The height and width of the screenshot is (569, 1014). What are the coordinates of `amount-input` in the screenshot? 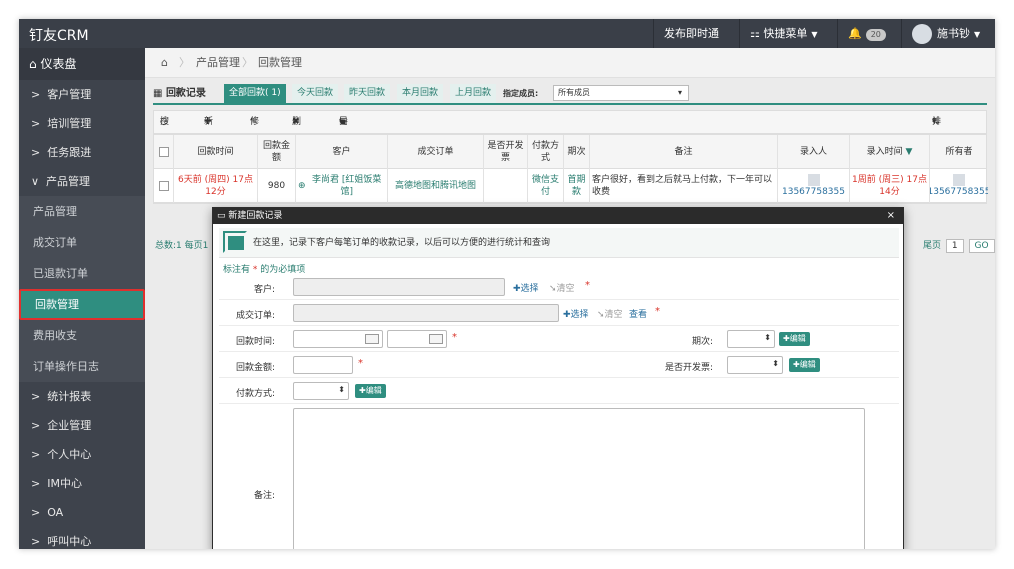 It's located at (323, 365).